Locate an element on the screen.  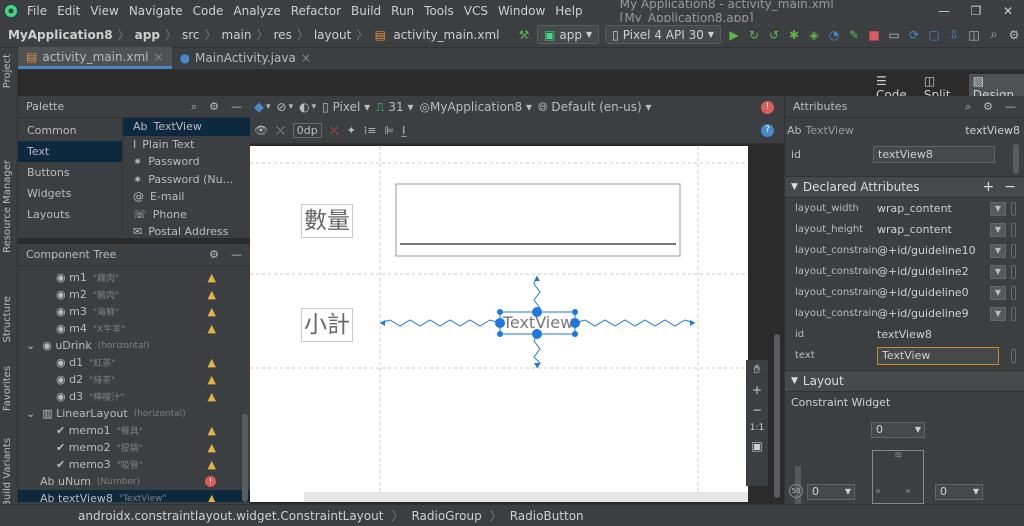
zoom-fit-icon: ▣ is located at coordinates (756, 446).